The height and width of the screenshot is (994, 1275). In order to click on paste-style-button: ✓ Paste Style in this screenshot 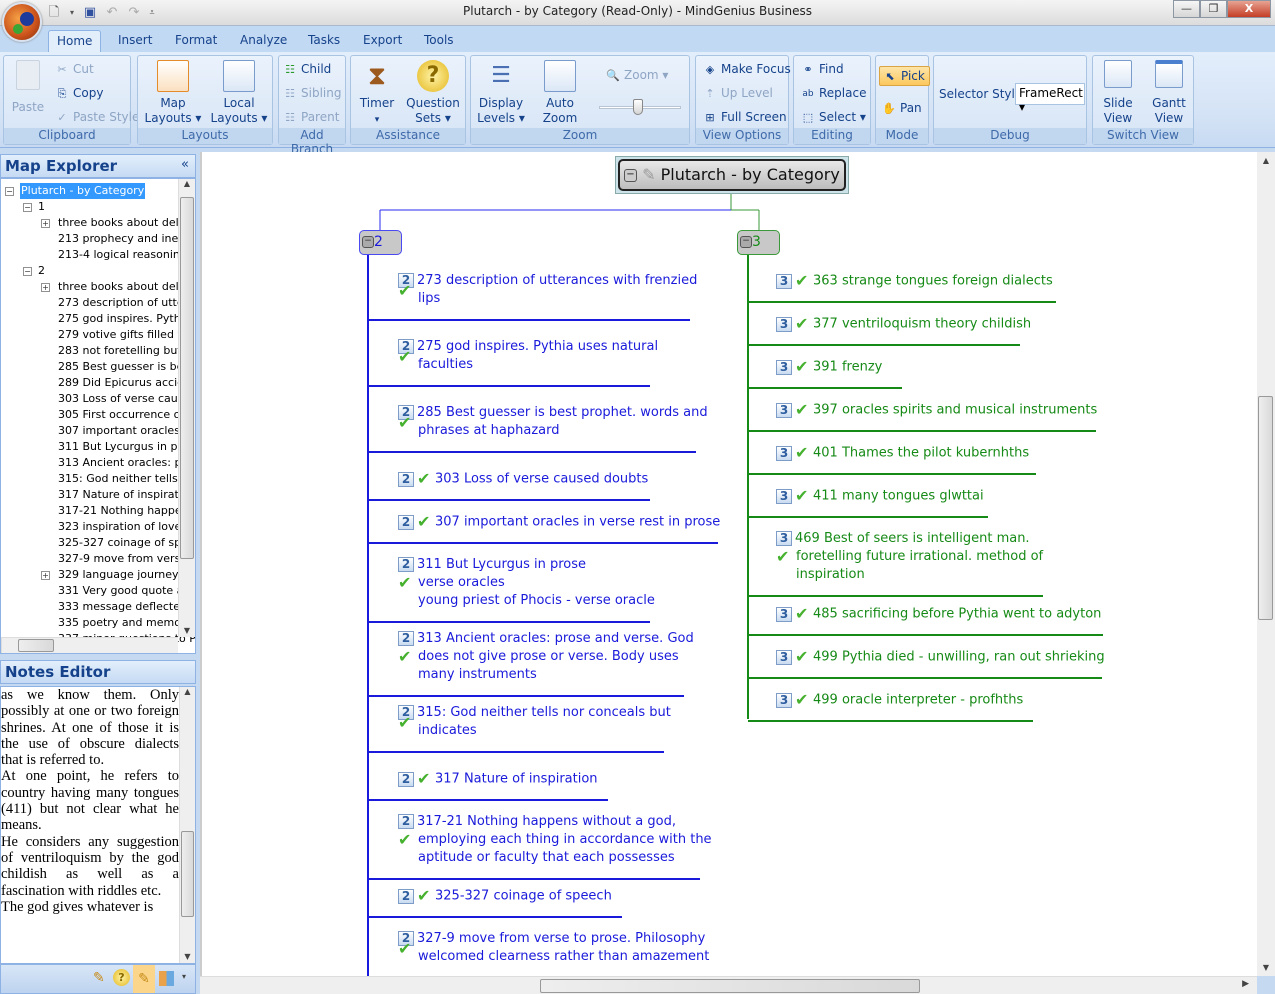, I will do `click(96, 118)`.